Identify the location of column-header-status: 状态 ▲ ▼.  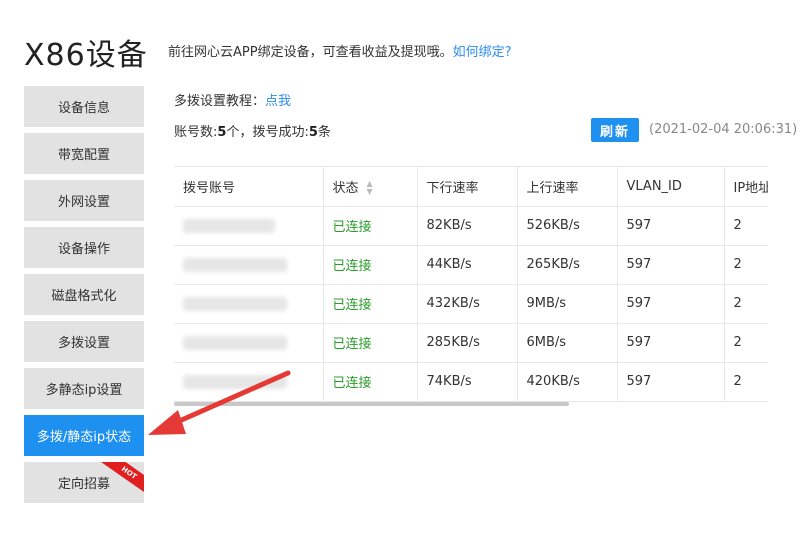
(370, 187).